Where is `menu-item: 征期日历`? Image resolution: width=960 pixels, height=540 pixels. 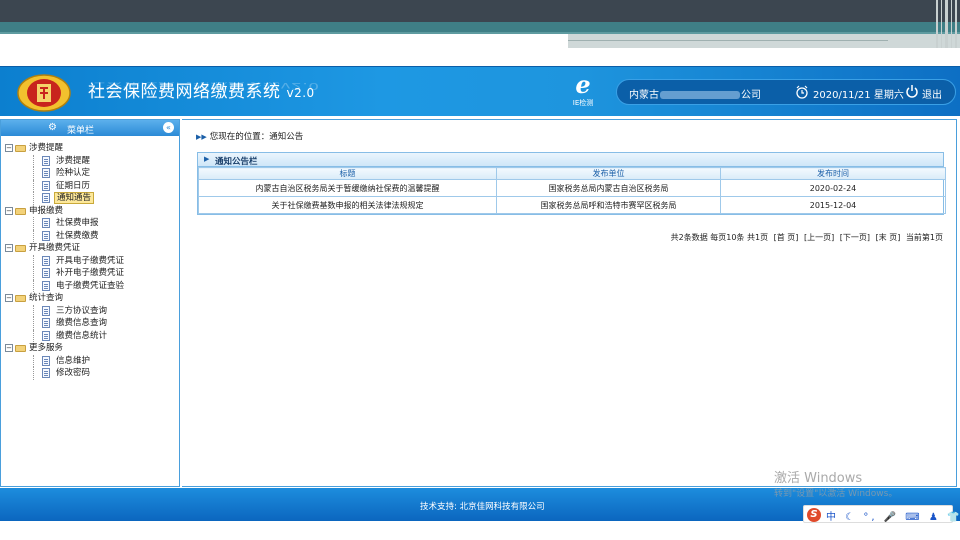 menu-item: 征期日历 is located at coordinates (90, 185).